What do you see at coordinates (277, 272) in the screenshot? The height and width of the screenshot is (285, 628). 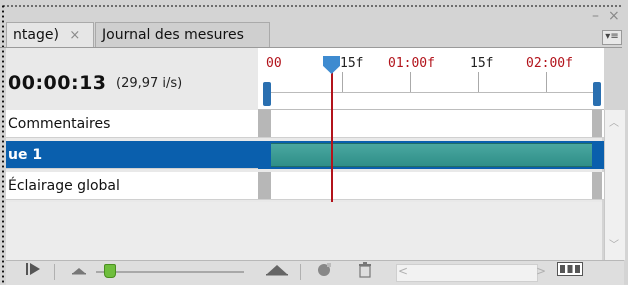 I see `zoom-in-mountain-icon` at bounding box center [277, 272].